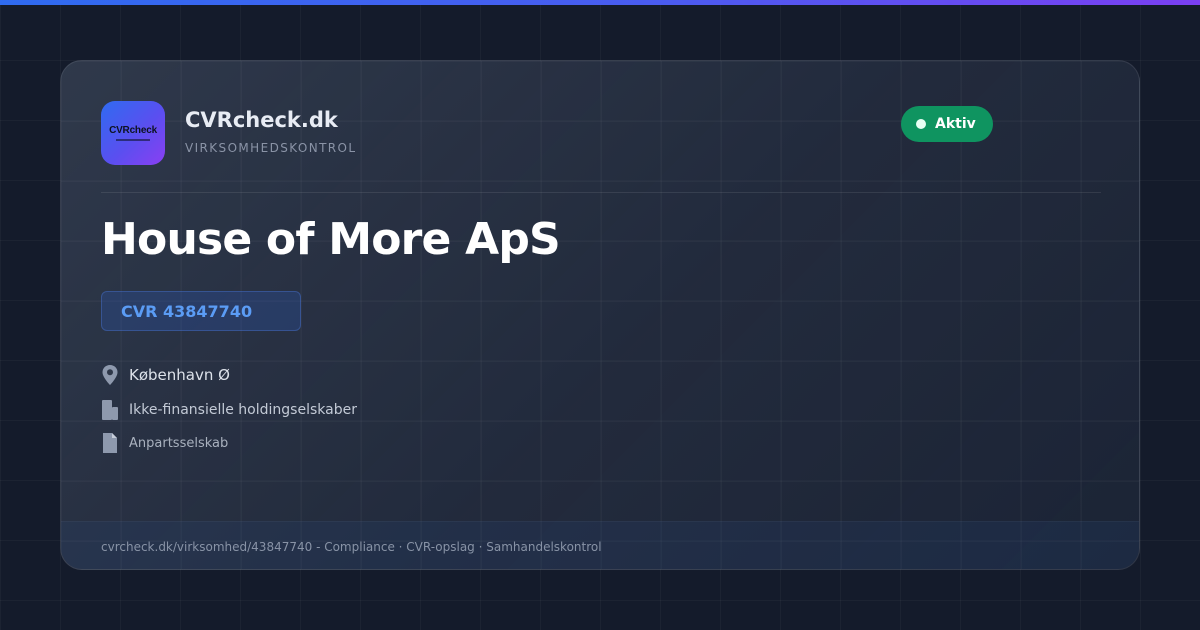 This screenshot has height=630, width=1200. I want to click on location-pin-icon, so click(110, 375).